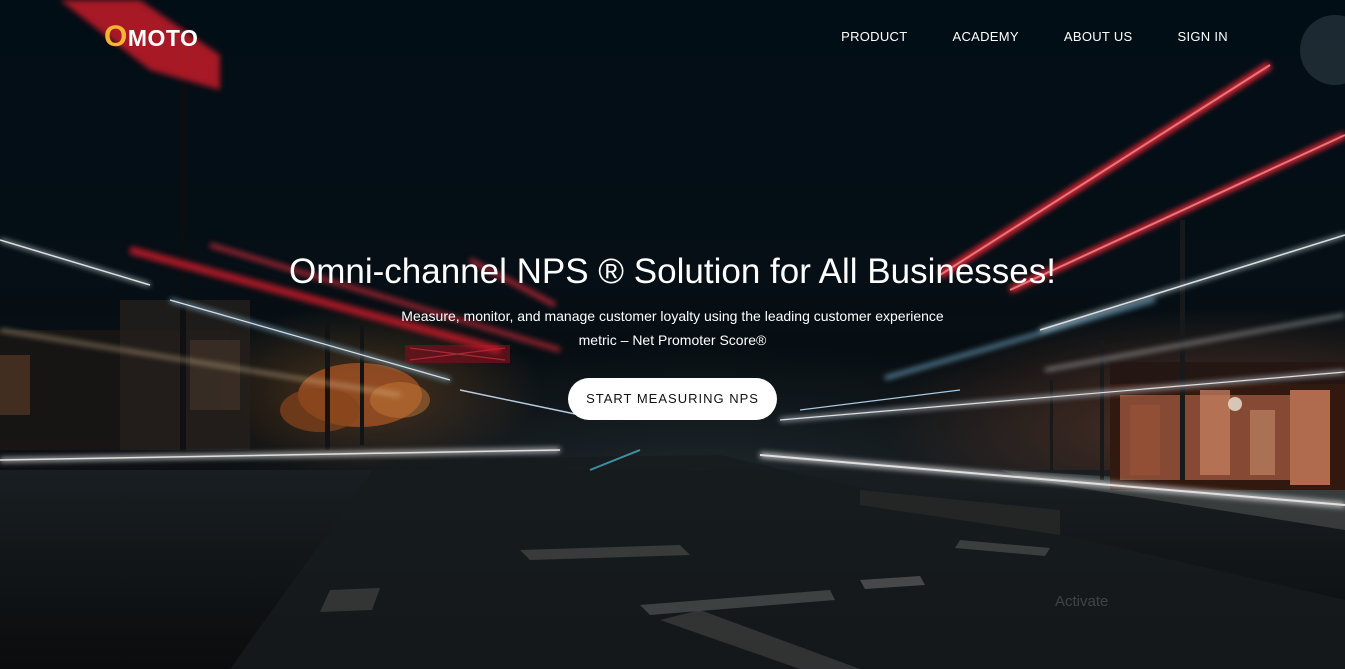 The height and width of the screenshot is (669, 1345). What do you see at coordinates (116, 36) in the screenshot?
I see `logo-initial: O` at bounding box center [116, 36].